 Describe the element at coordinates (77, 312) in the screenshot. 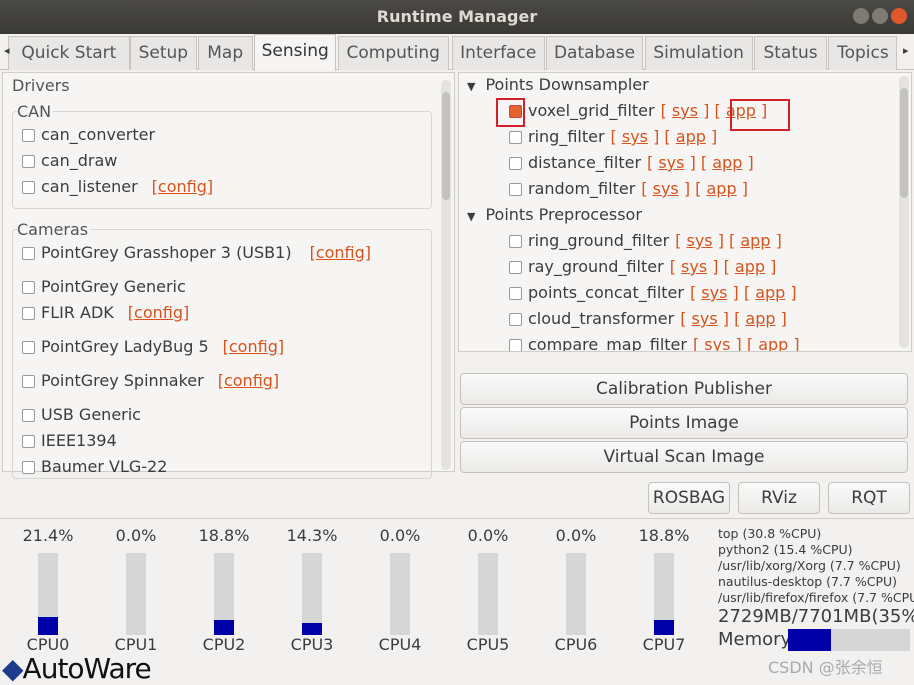

I see `driver-label: FLIR ADK` at that location.